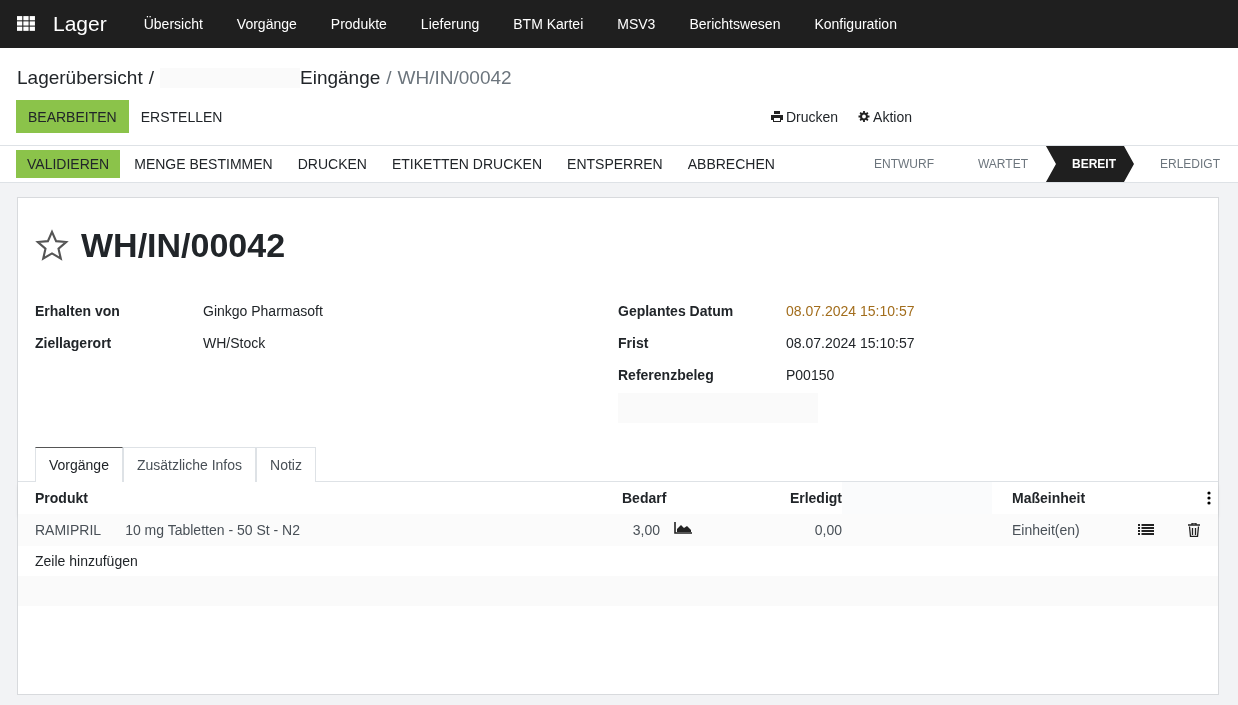 This screenshot has height=705, width=1238. What do you see at coordinates (1046, 530) in the screenshot?
I see `table-cell-text: Einheit(en)` at bounding box center [1046, 530].